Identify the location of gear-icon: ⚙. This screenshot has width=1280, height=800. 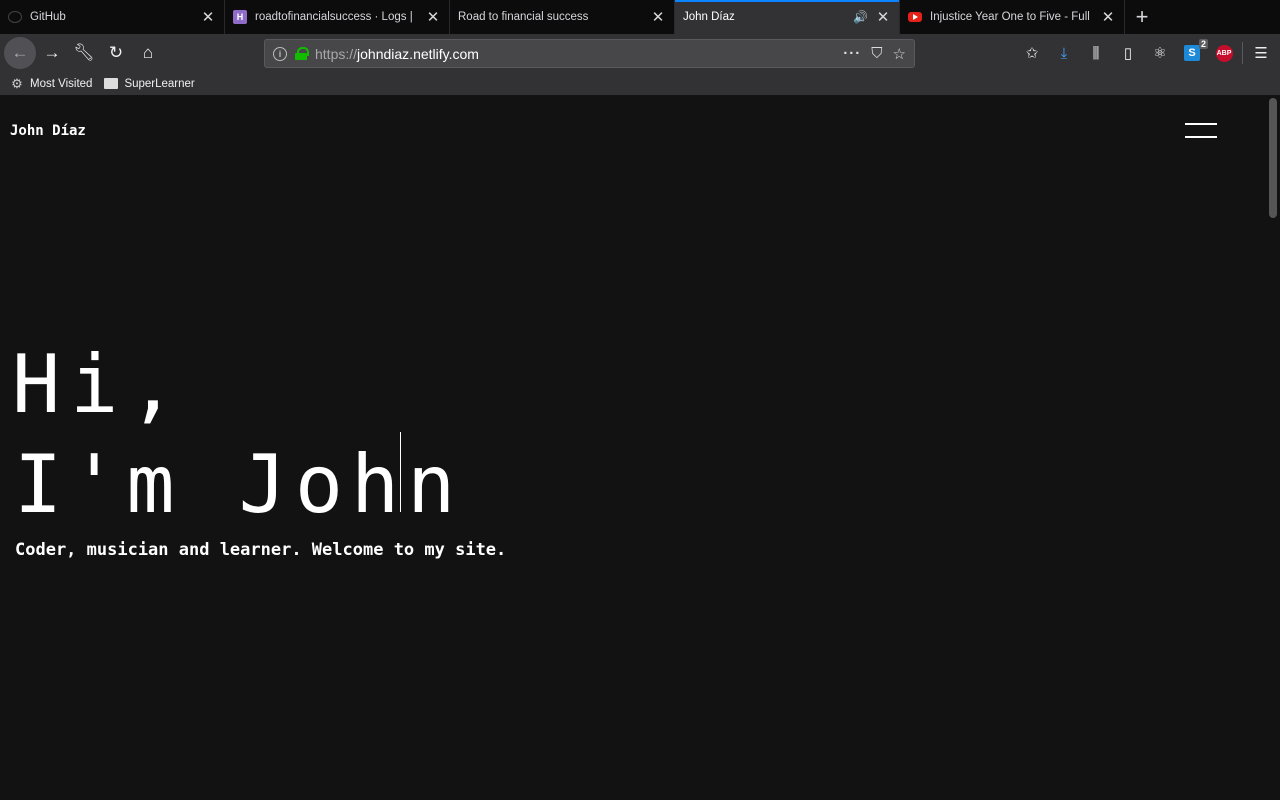
(17, 83).